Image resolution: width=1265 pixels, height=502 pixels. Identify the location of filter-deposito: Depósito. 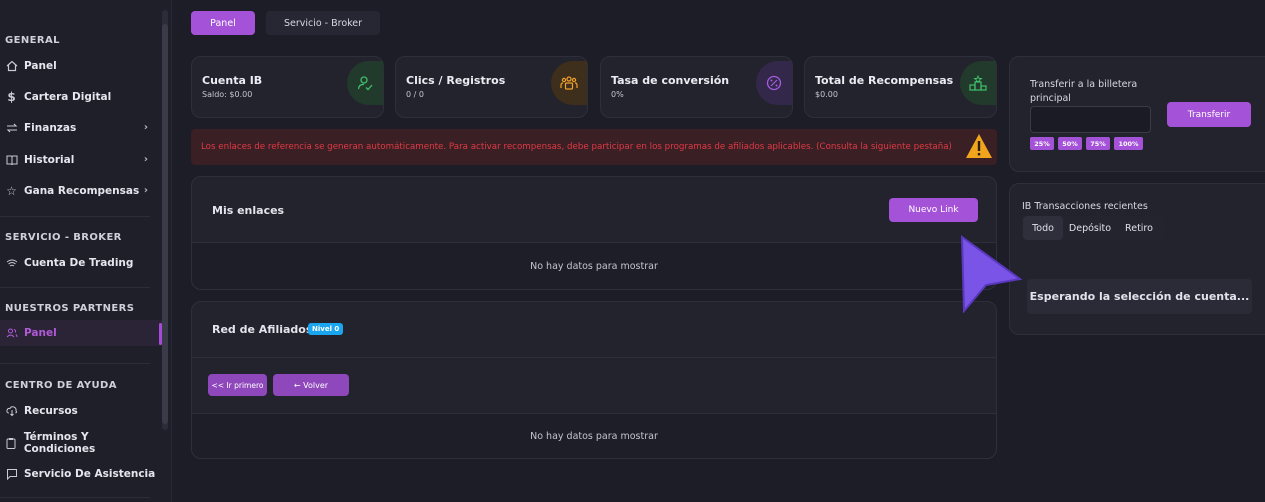
(1090, 228).